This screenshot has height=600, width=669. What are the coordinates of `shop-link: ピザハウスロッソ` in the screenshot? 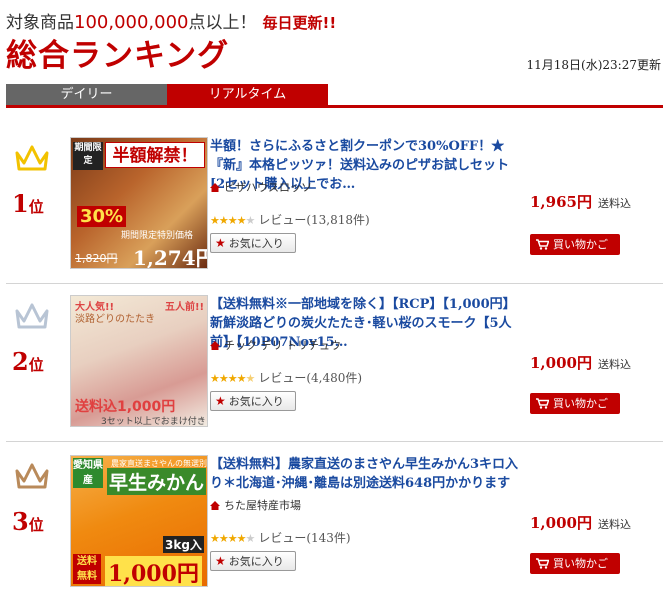 It's located at (261, 187).